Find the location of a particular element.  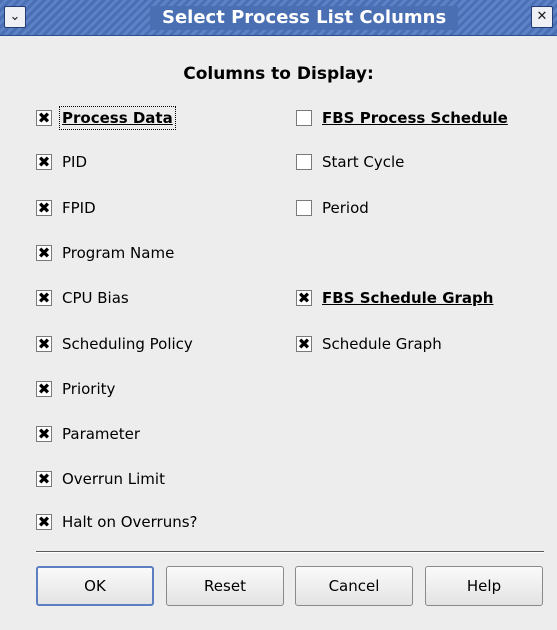

checkbox-label: CPU Bias is located at coordinates (95, 298).